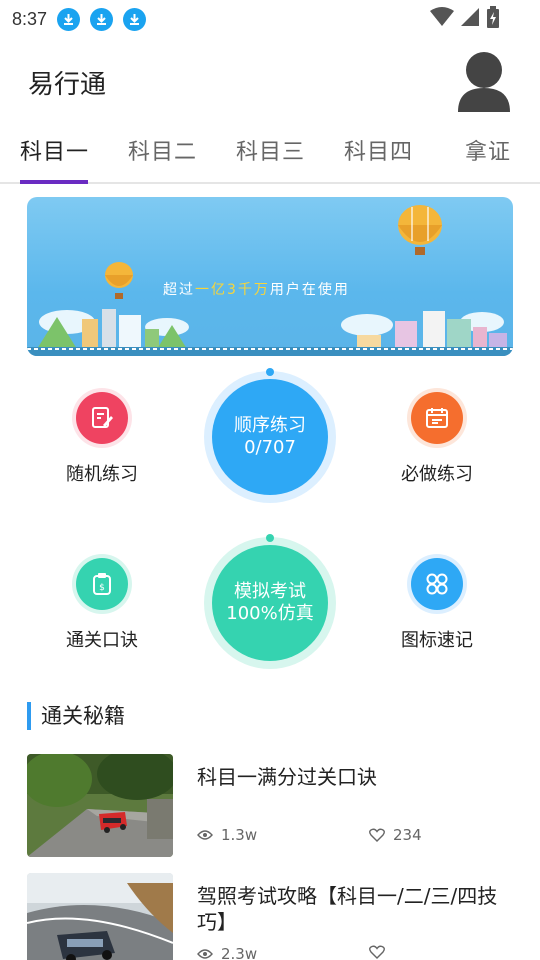 The image size is (540, 960). What do you see at coordinates (442, 16) in the screenshot?
I see `wifi-icon` at bounding box center [442, 16].